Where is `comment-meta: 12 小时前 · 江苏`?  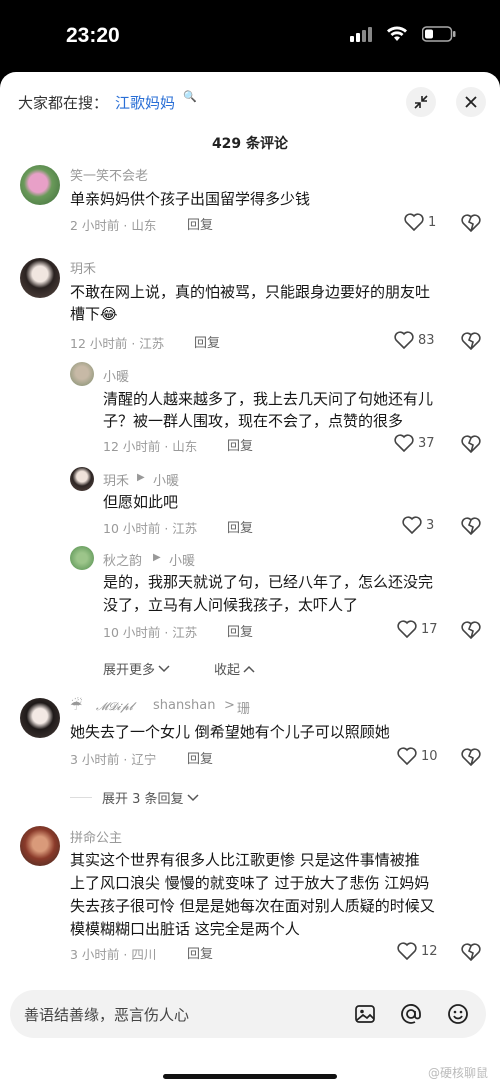
comment-meta: 12 小时前 · 江苏 is located at coordinates (117, 343).